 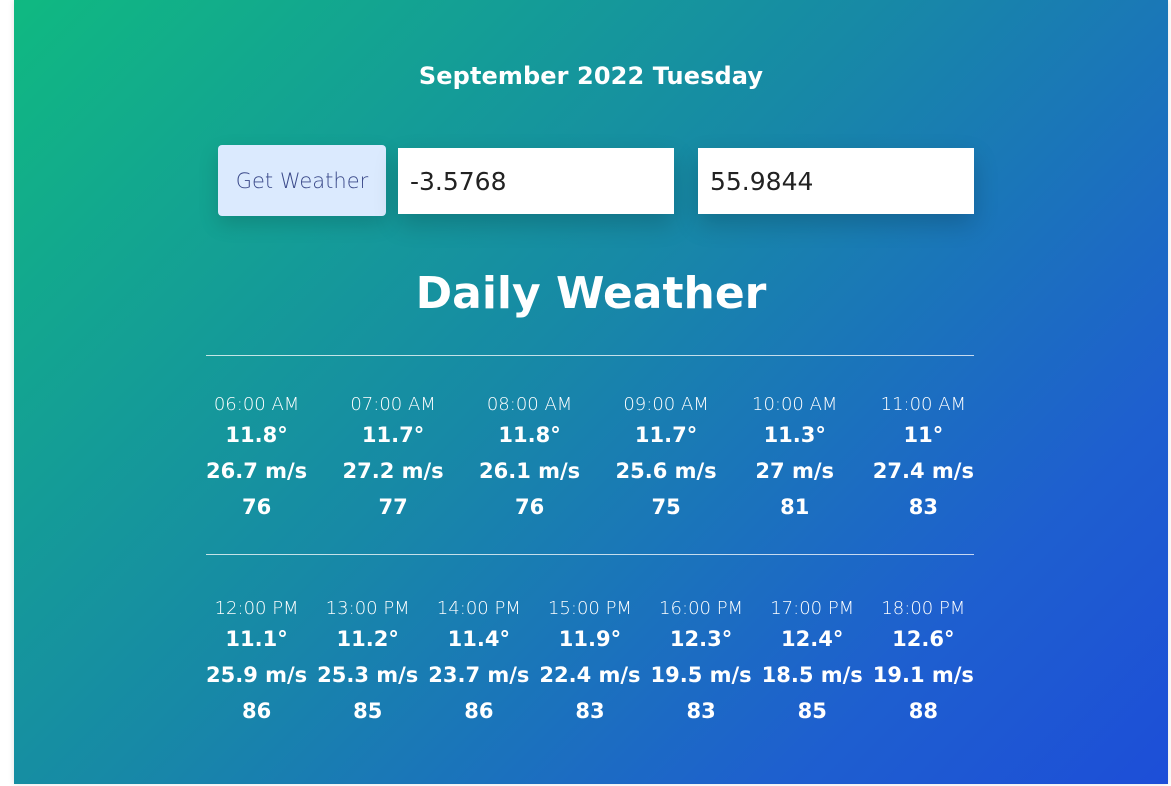 I want to click on hour-wind-speed: 23.7 m/s, so click(x=479, y=675).